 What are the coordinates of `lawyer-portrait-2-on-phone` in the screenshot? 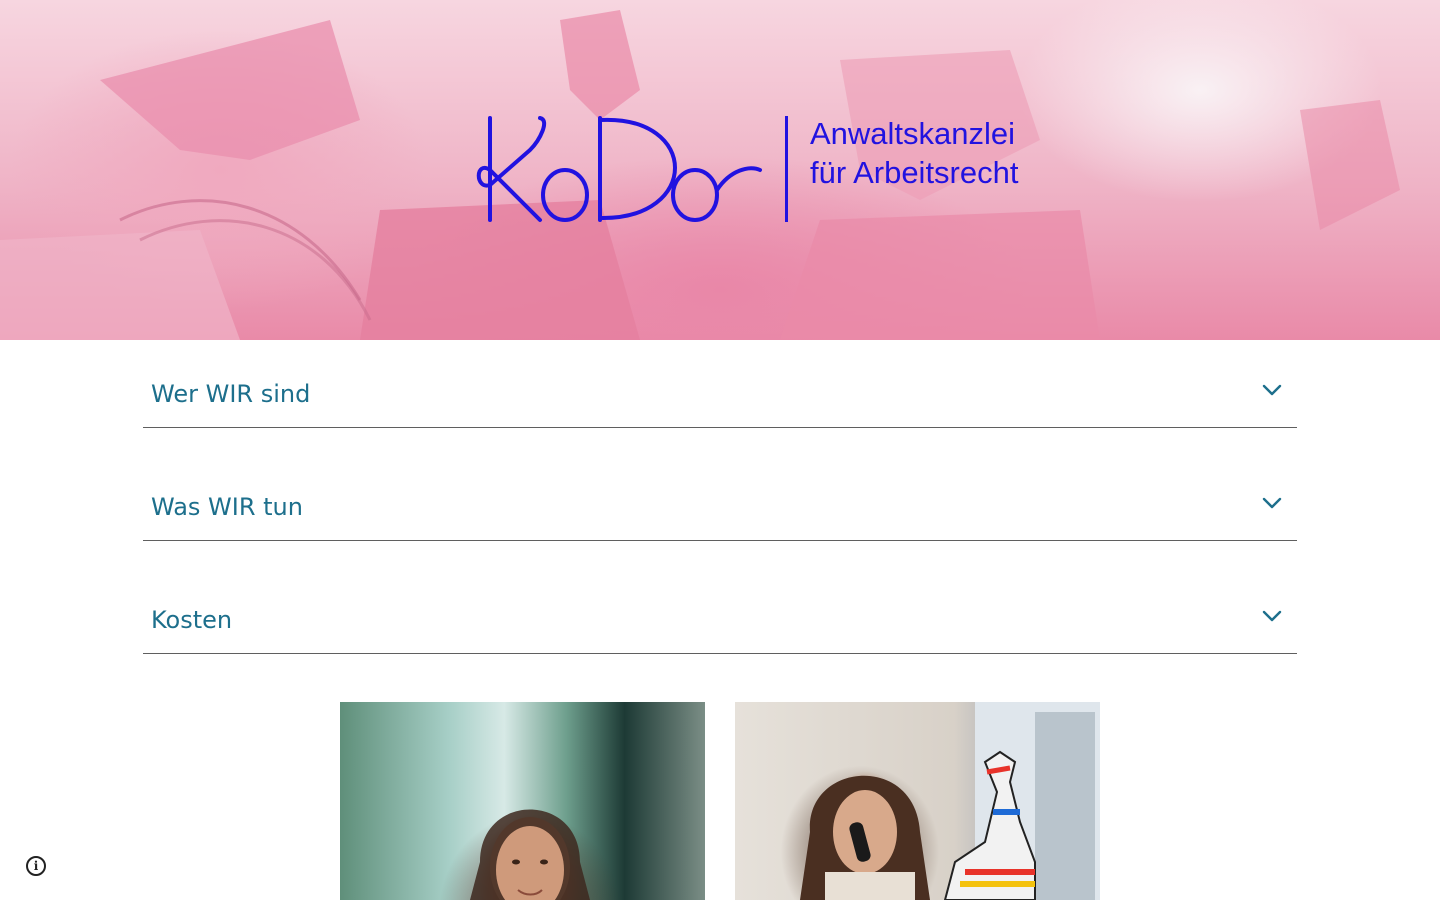 It's located at (917, 801).